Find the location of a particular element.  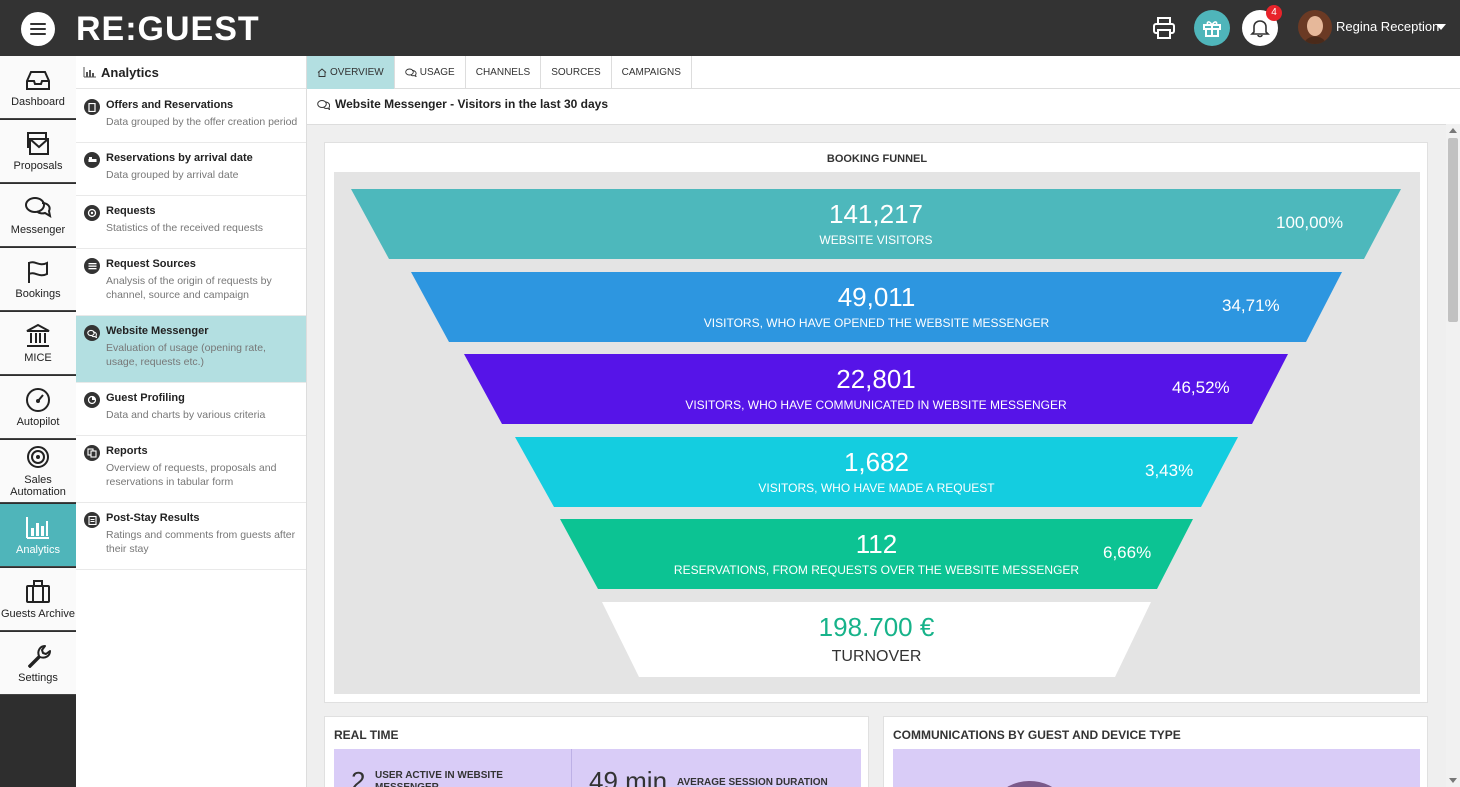

sidebar-item-title: Offers and Reservations is located at coordinates (170, 105).